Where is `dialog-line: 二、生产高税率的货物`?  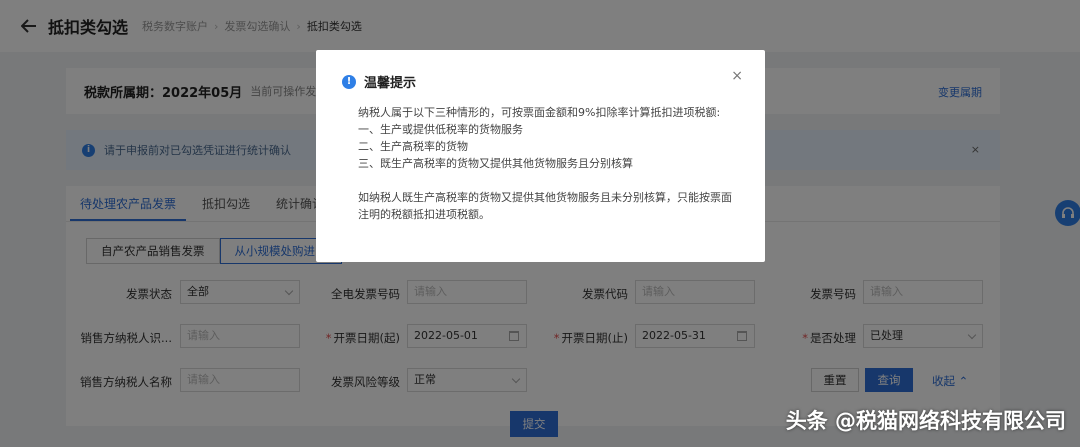
dialog-line: 二、生产高税率的货物 is located at coordinates (413, 146).